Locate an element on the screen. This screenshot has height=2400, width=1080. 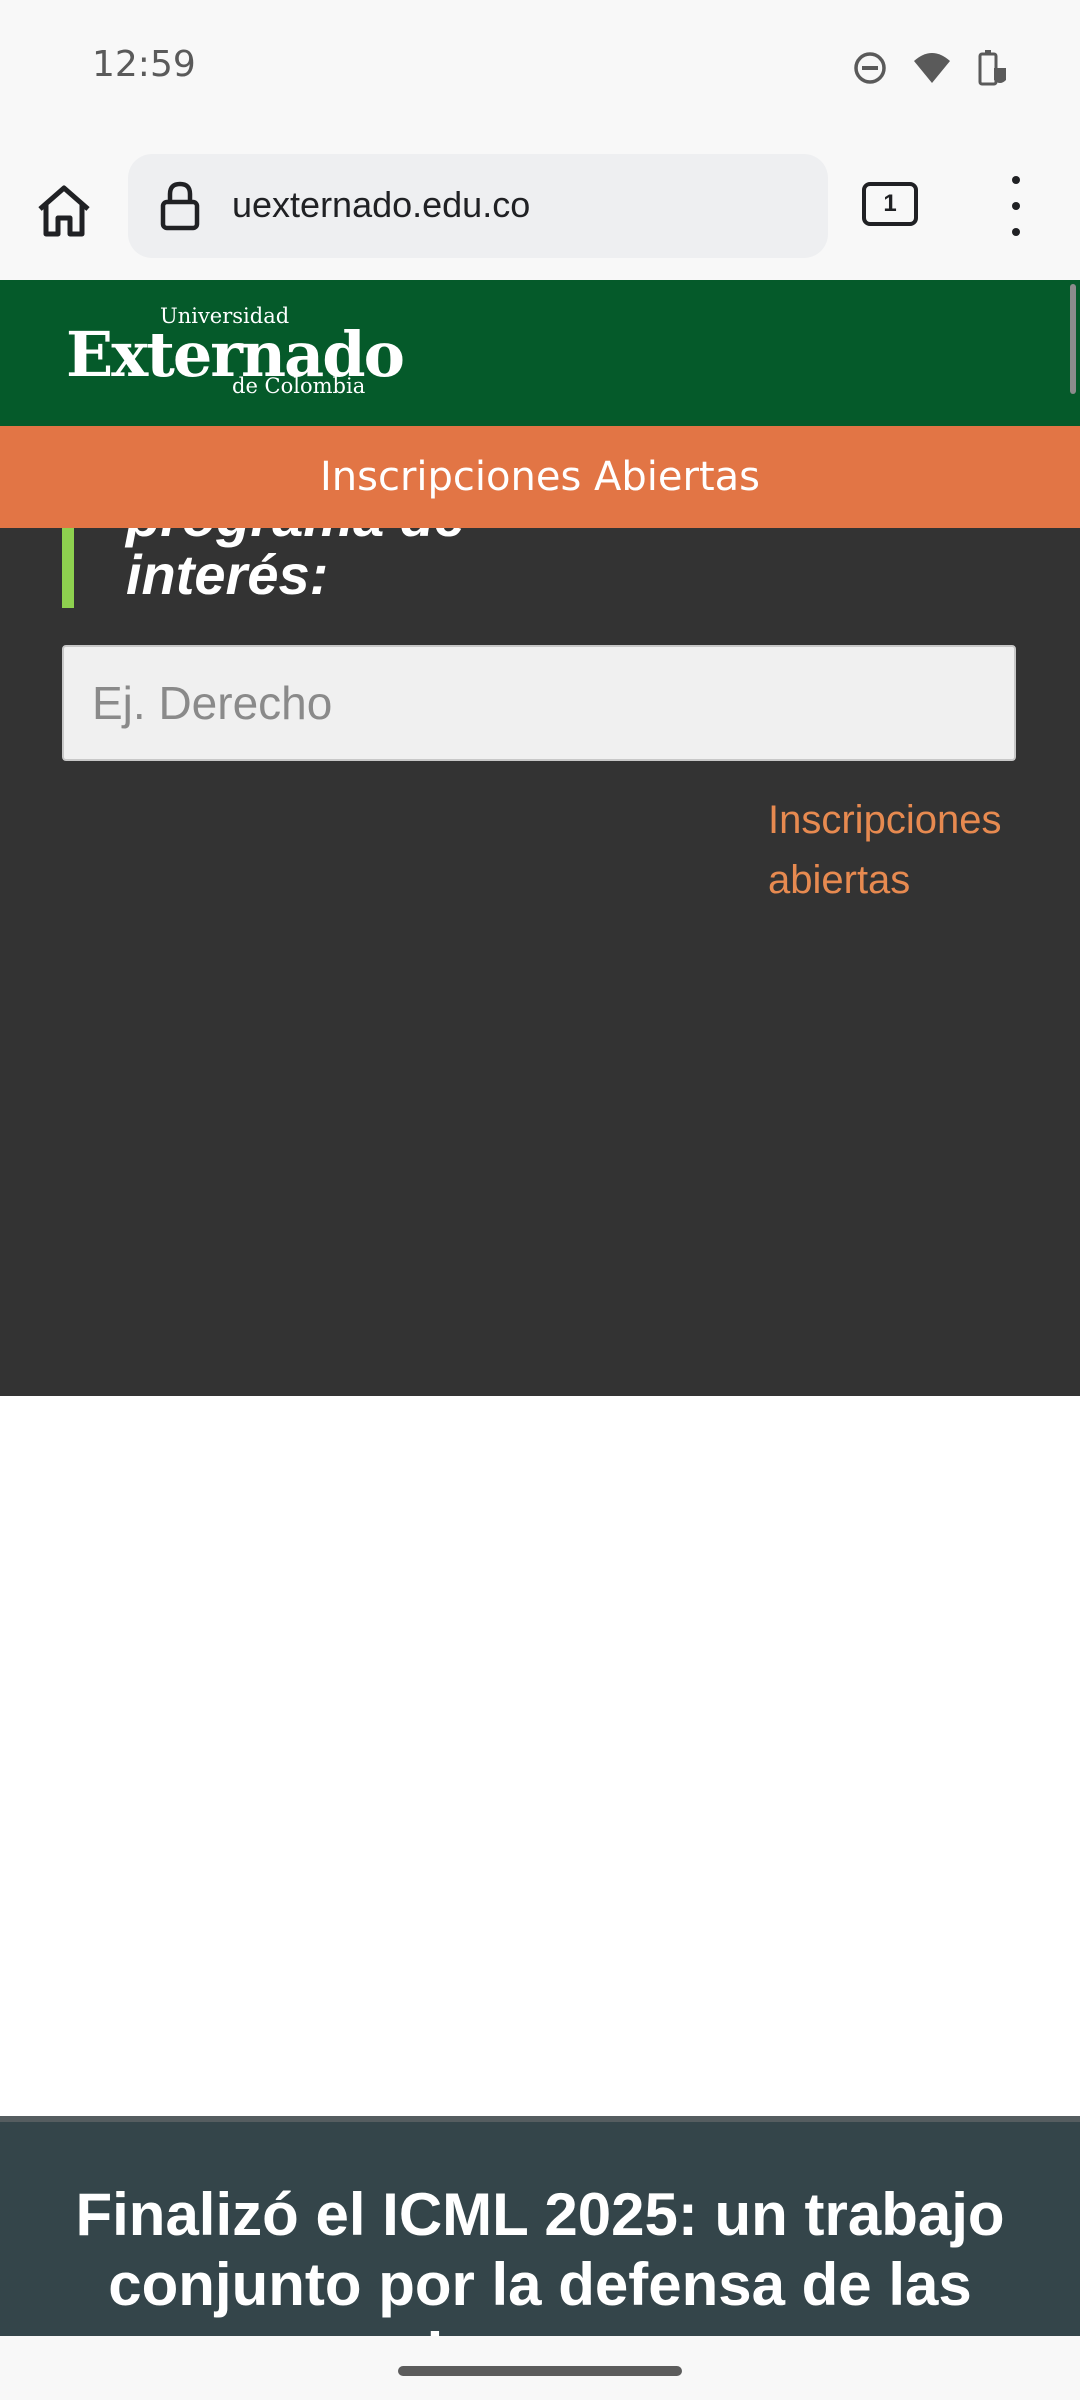
status-bar: 12:59 is located at coordinates (540, 70).